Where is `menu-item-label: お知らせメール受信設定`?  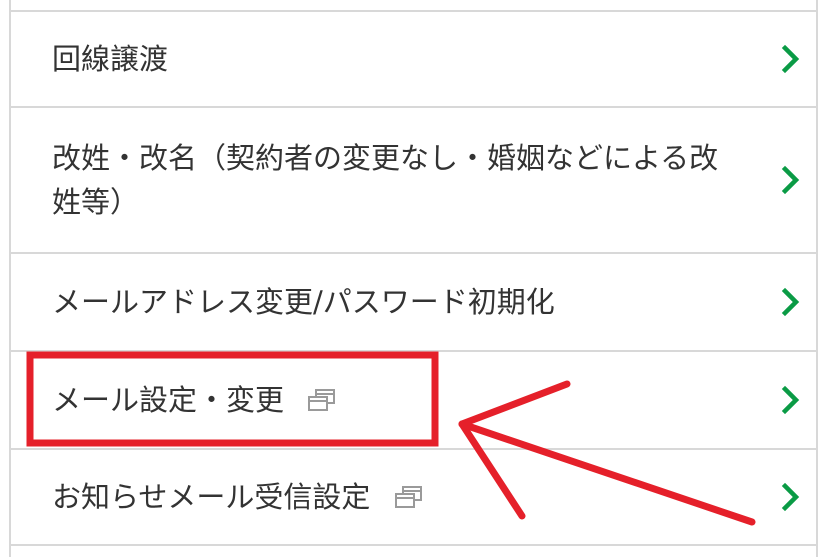
menu-item-label: お知らせメール受信設定 is located at coordinates (211, 496).